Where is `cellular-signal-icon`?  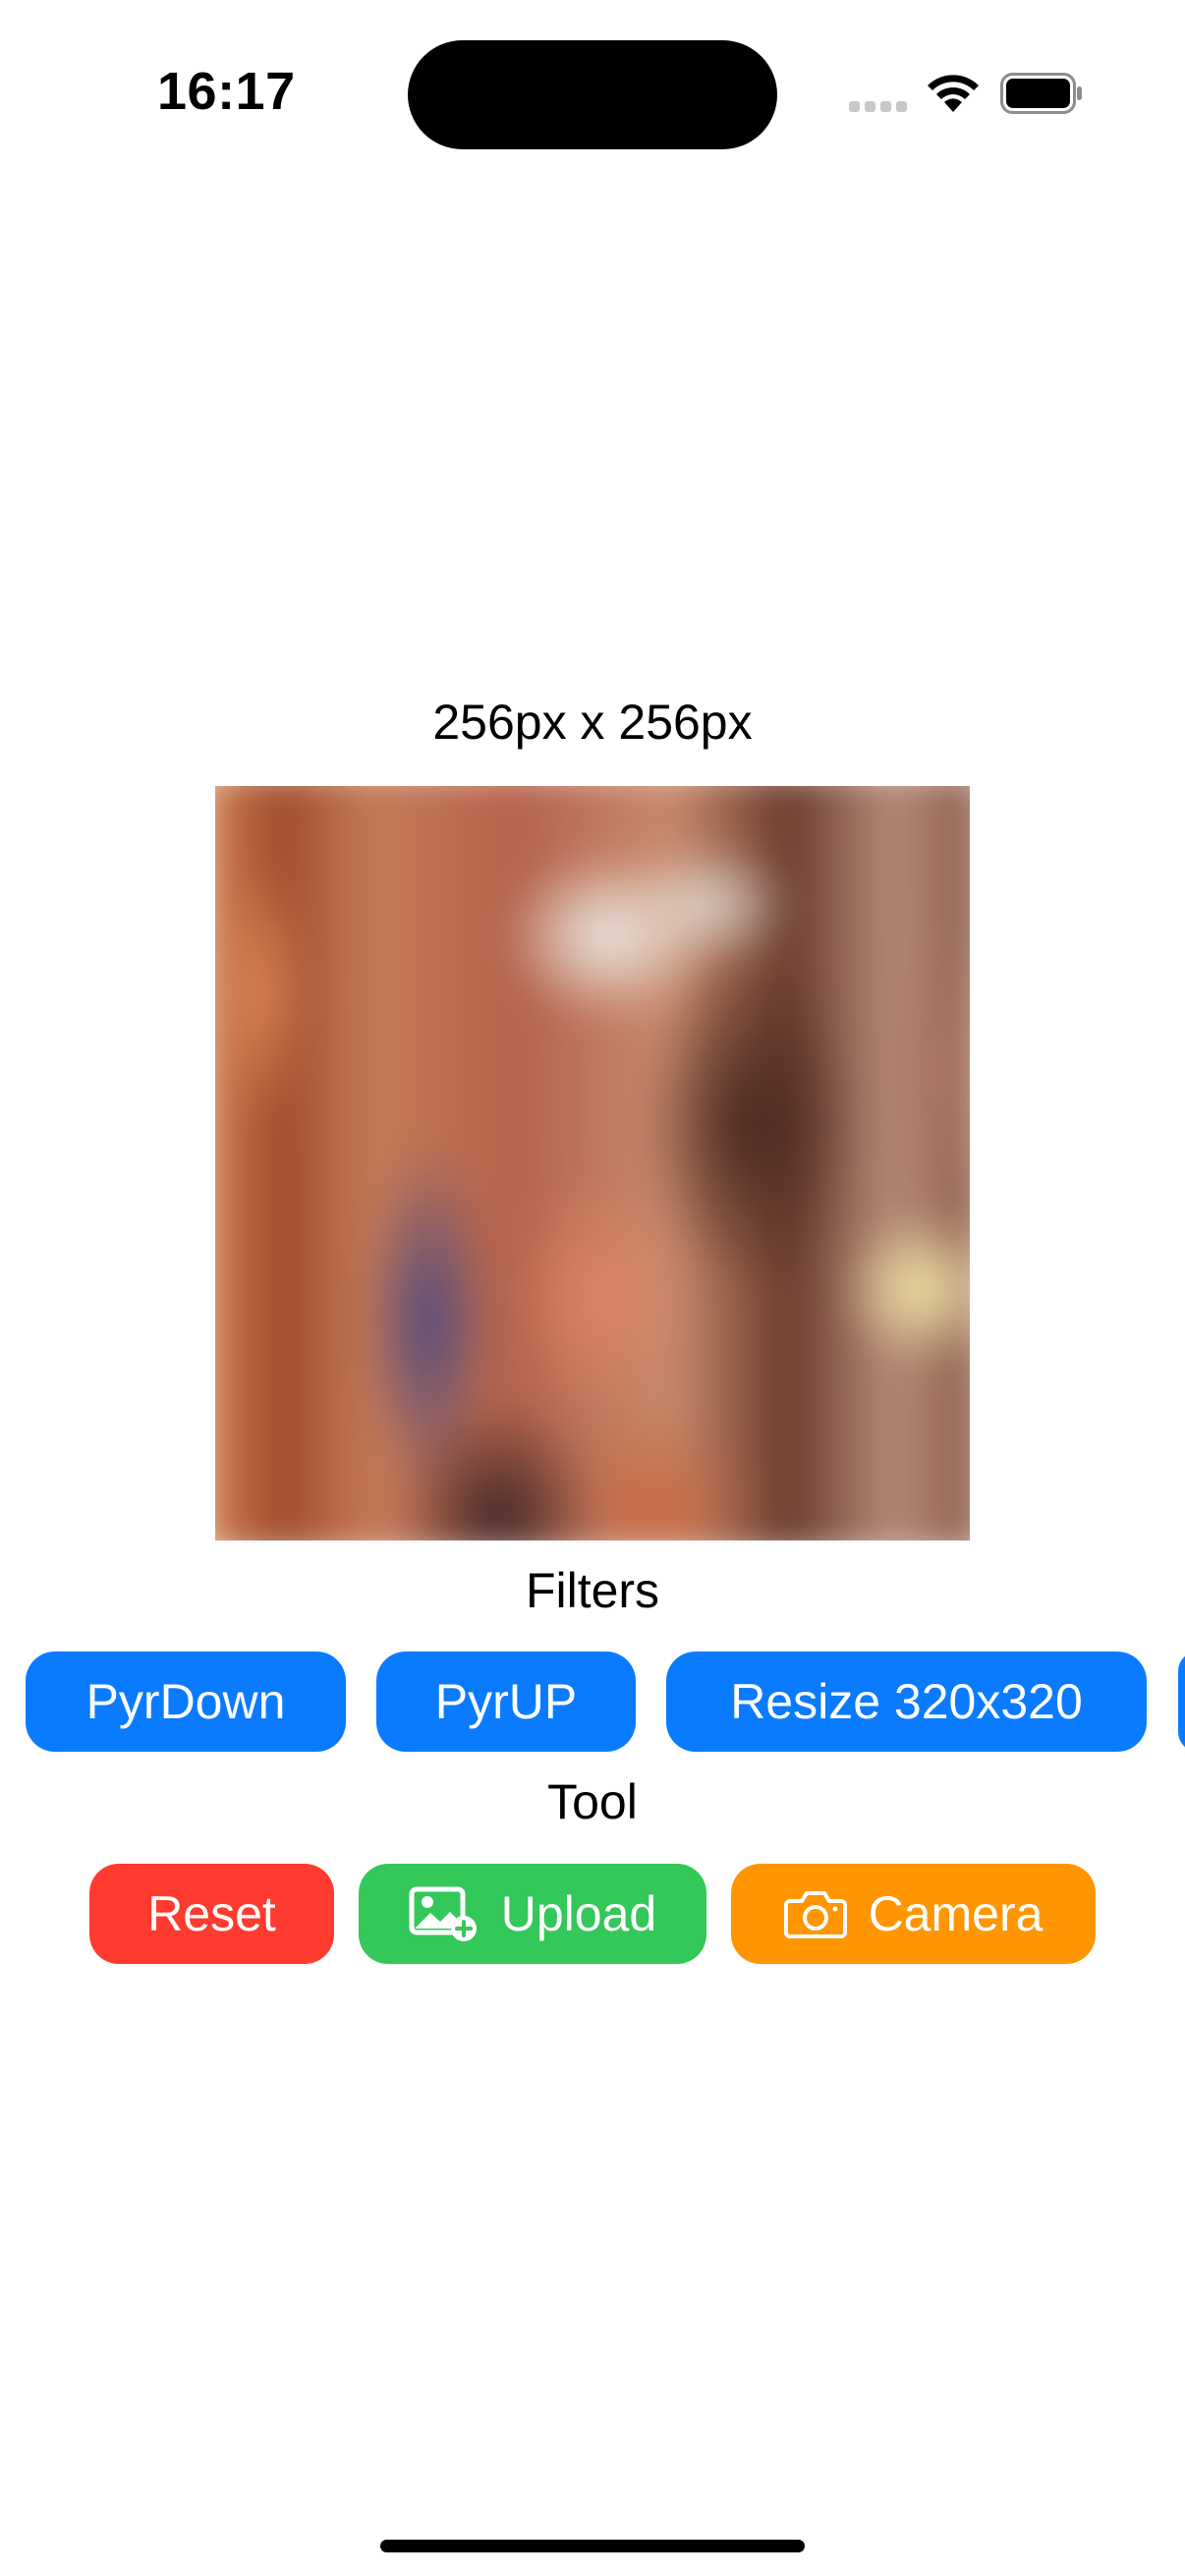 cellular-signal-icon is located at coordinates (879, 107).